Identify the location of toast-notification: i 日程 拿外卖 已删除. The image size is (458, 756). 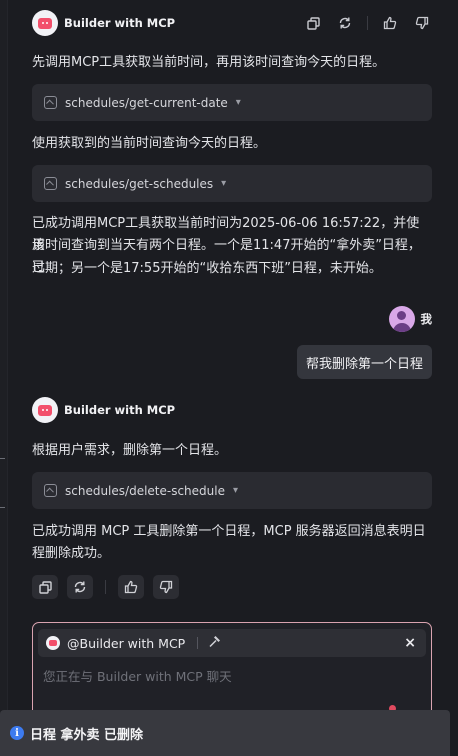
(225, 733).